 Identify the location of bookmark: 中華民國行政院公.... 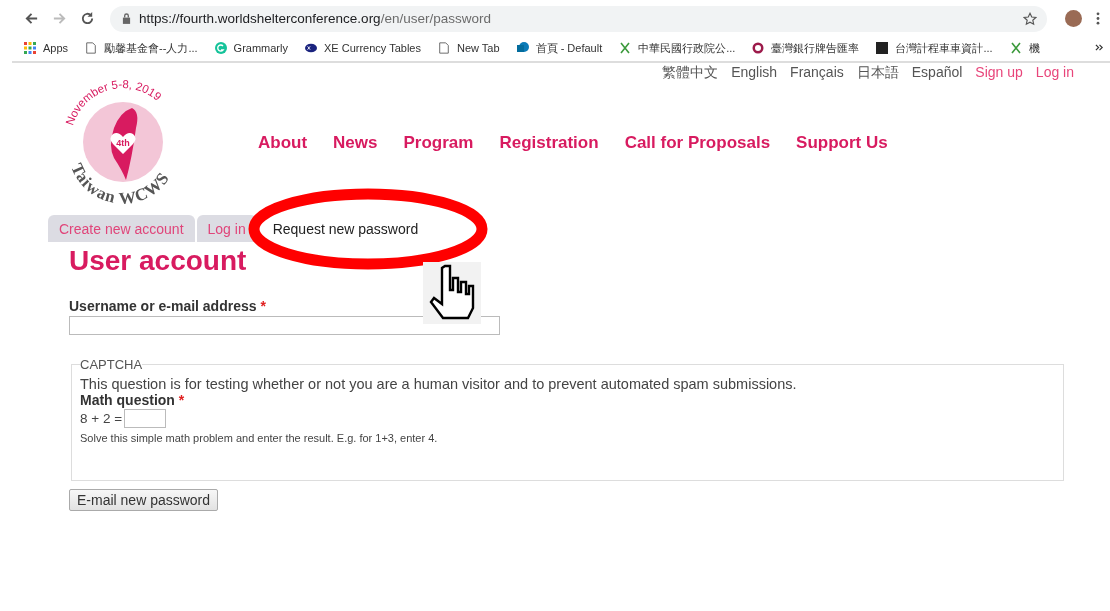
(677, 48).